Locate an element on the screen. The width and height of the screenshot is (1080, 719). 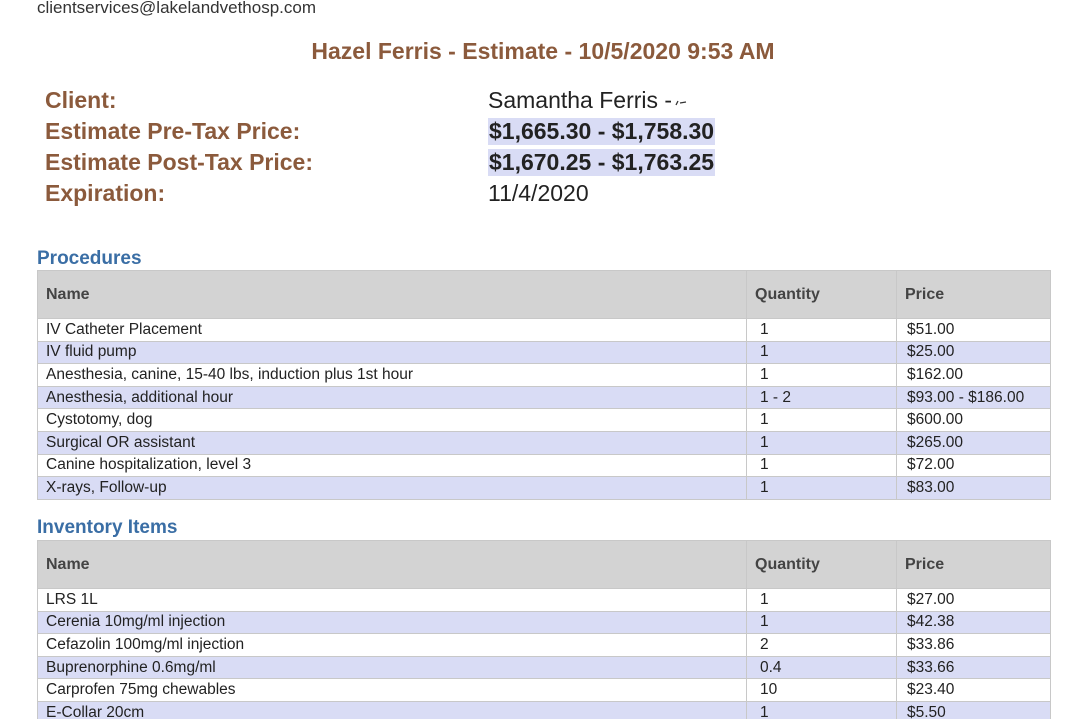
item-quantity: 10 is located at coordinates (821, 690).